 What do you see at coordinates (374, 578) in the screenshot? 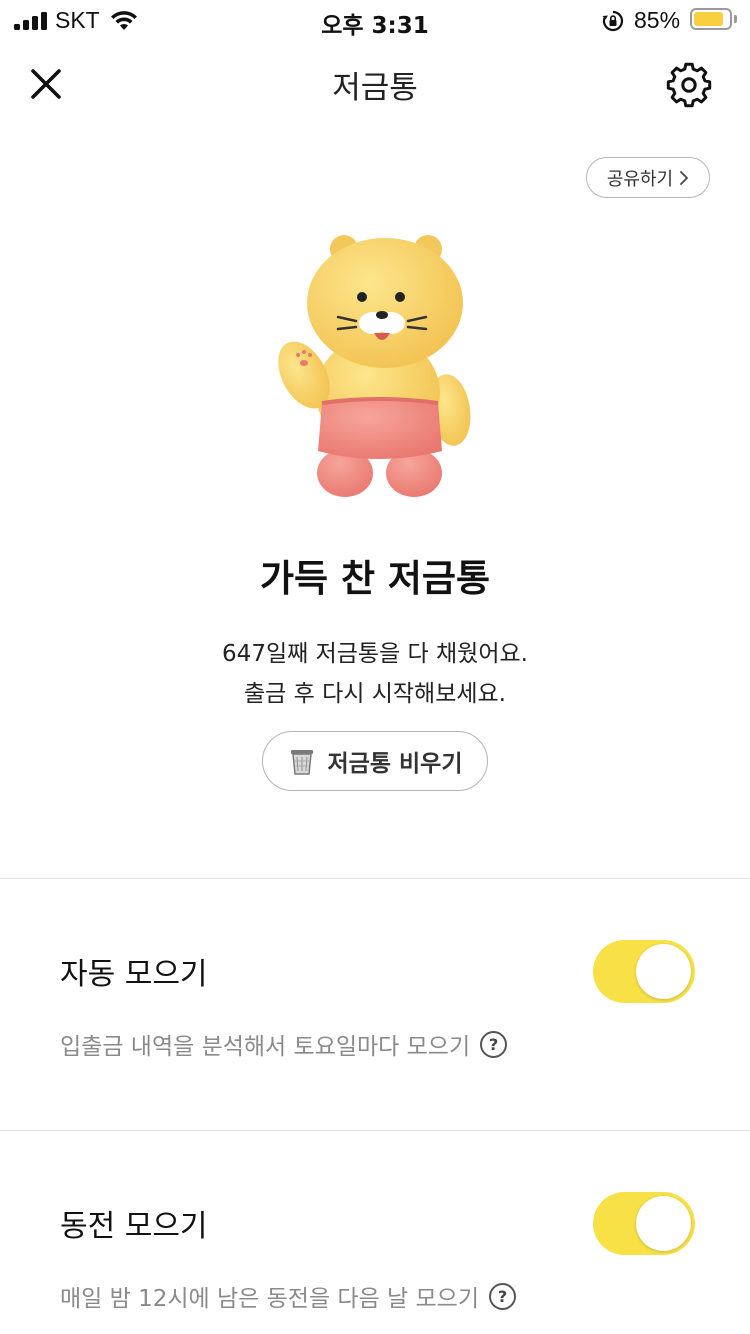
I see `piggy-bank-status-title: 가득 찬 저금통` at bounding box center [374, 578].